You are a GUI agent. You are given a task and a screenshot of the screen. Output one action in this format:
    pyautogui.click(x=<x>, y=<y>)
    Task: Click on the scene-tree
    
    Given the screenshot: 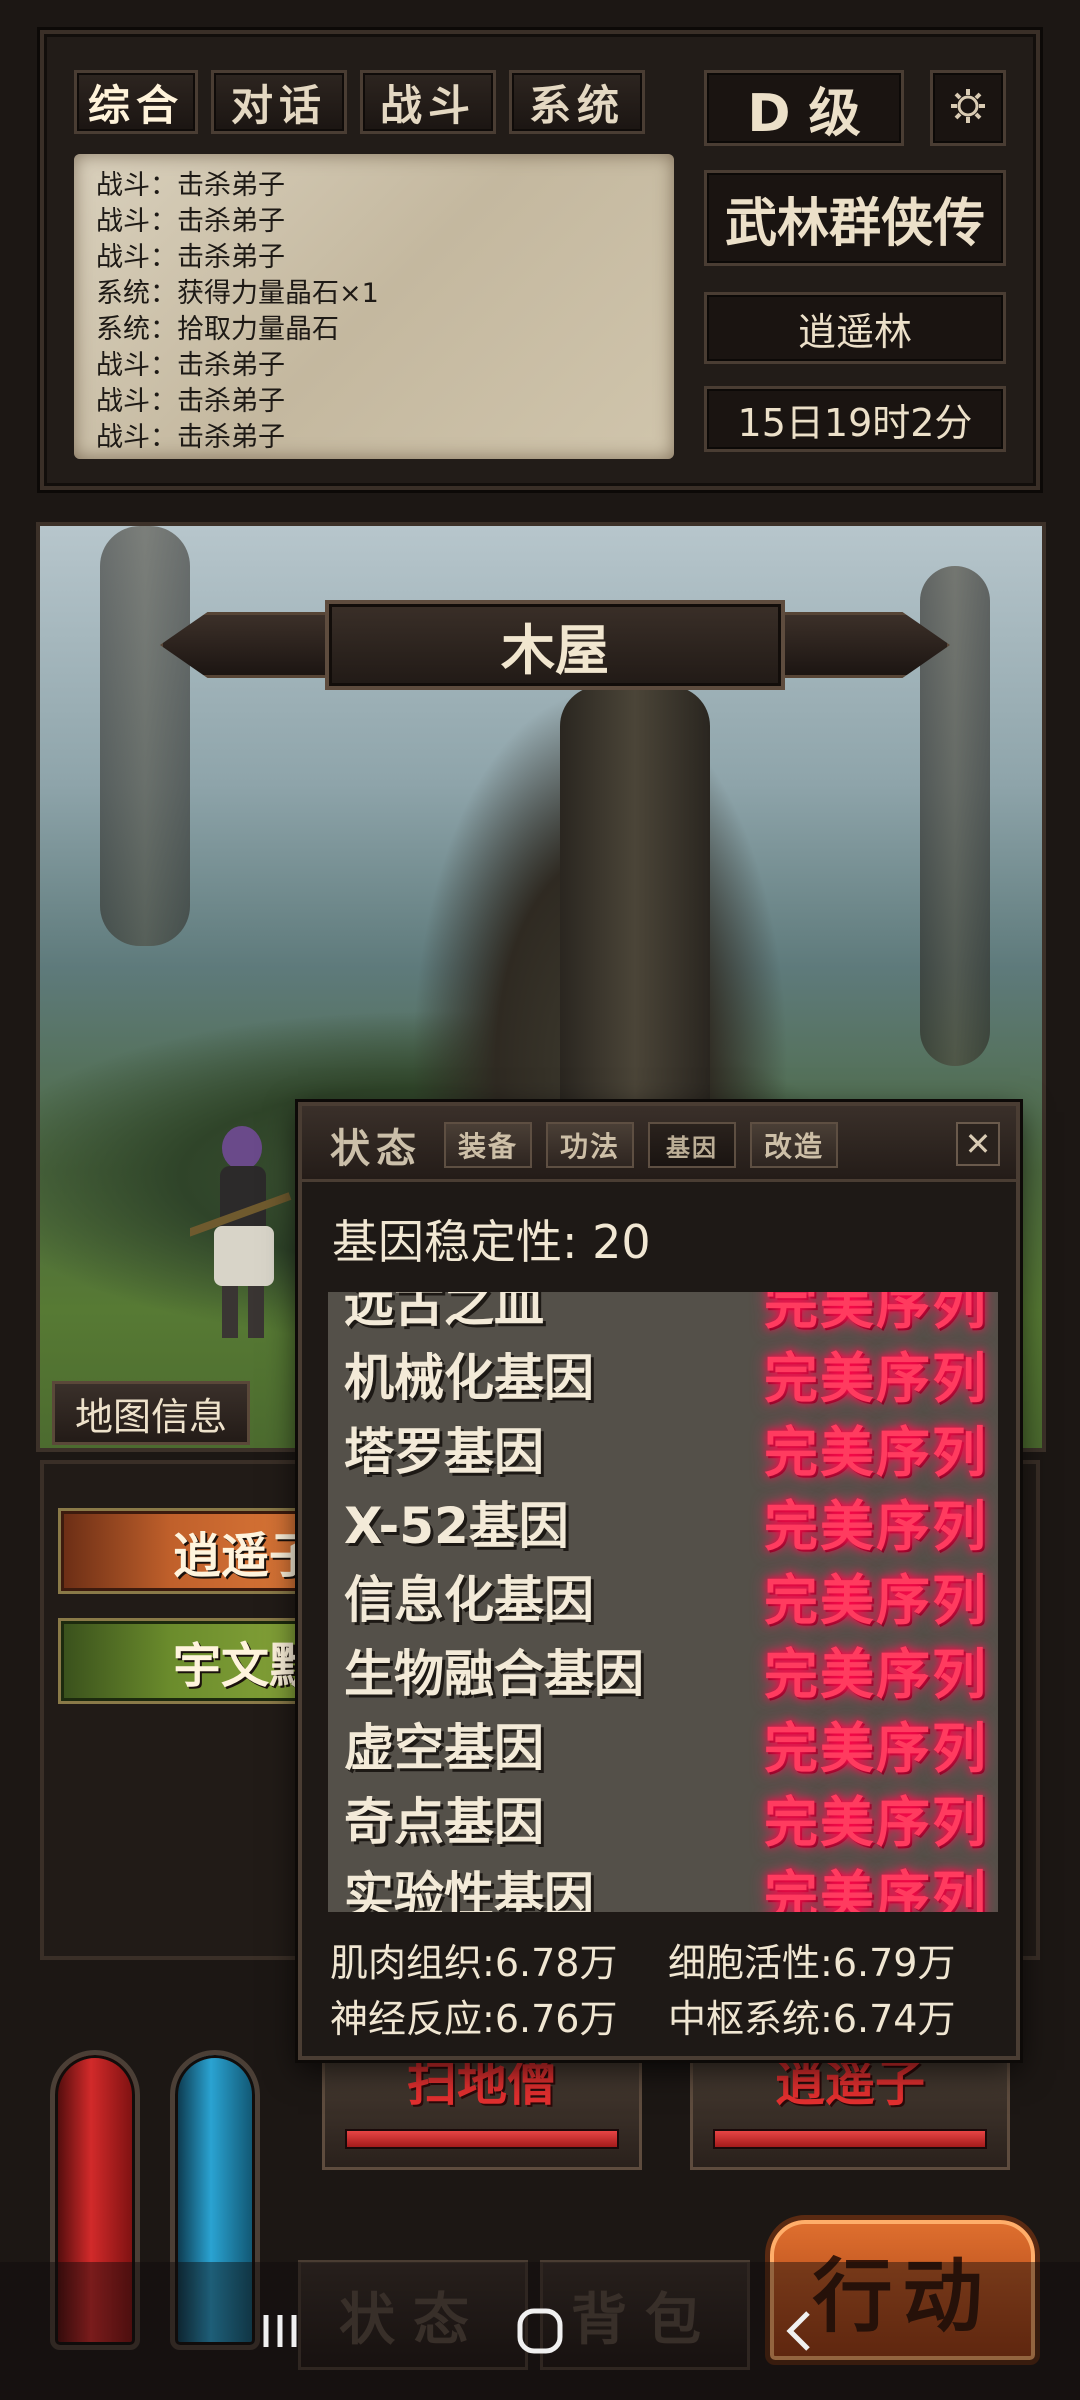 What is the action you would take?
    pyautogui.click(x=145, y=736)
    